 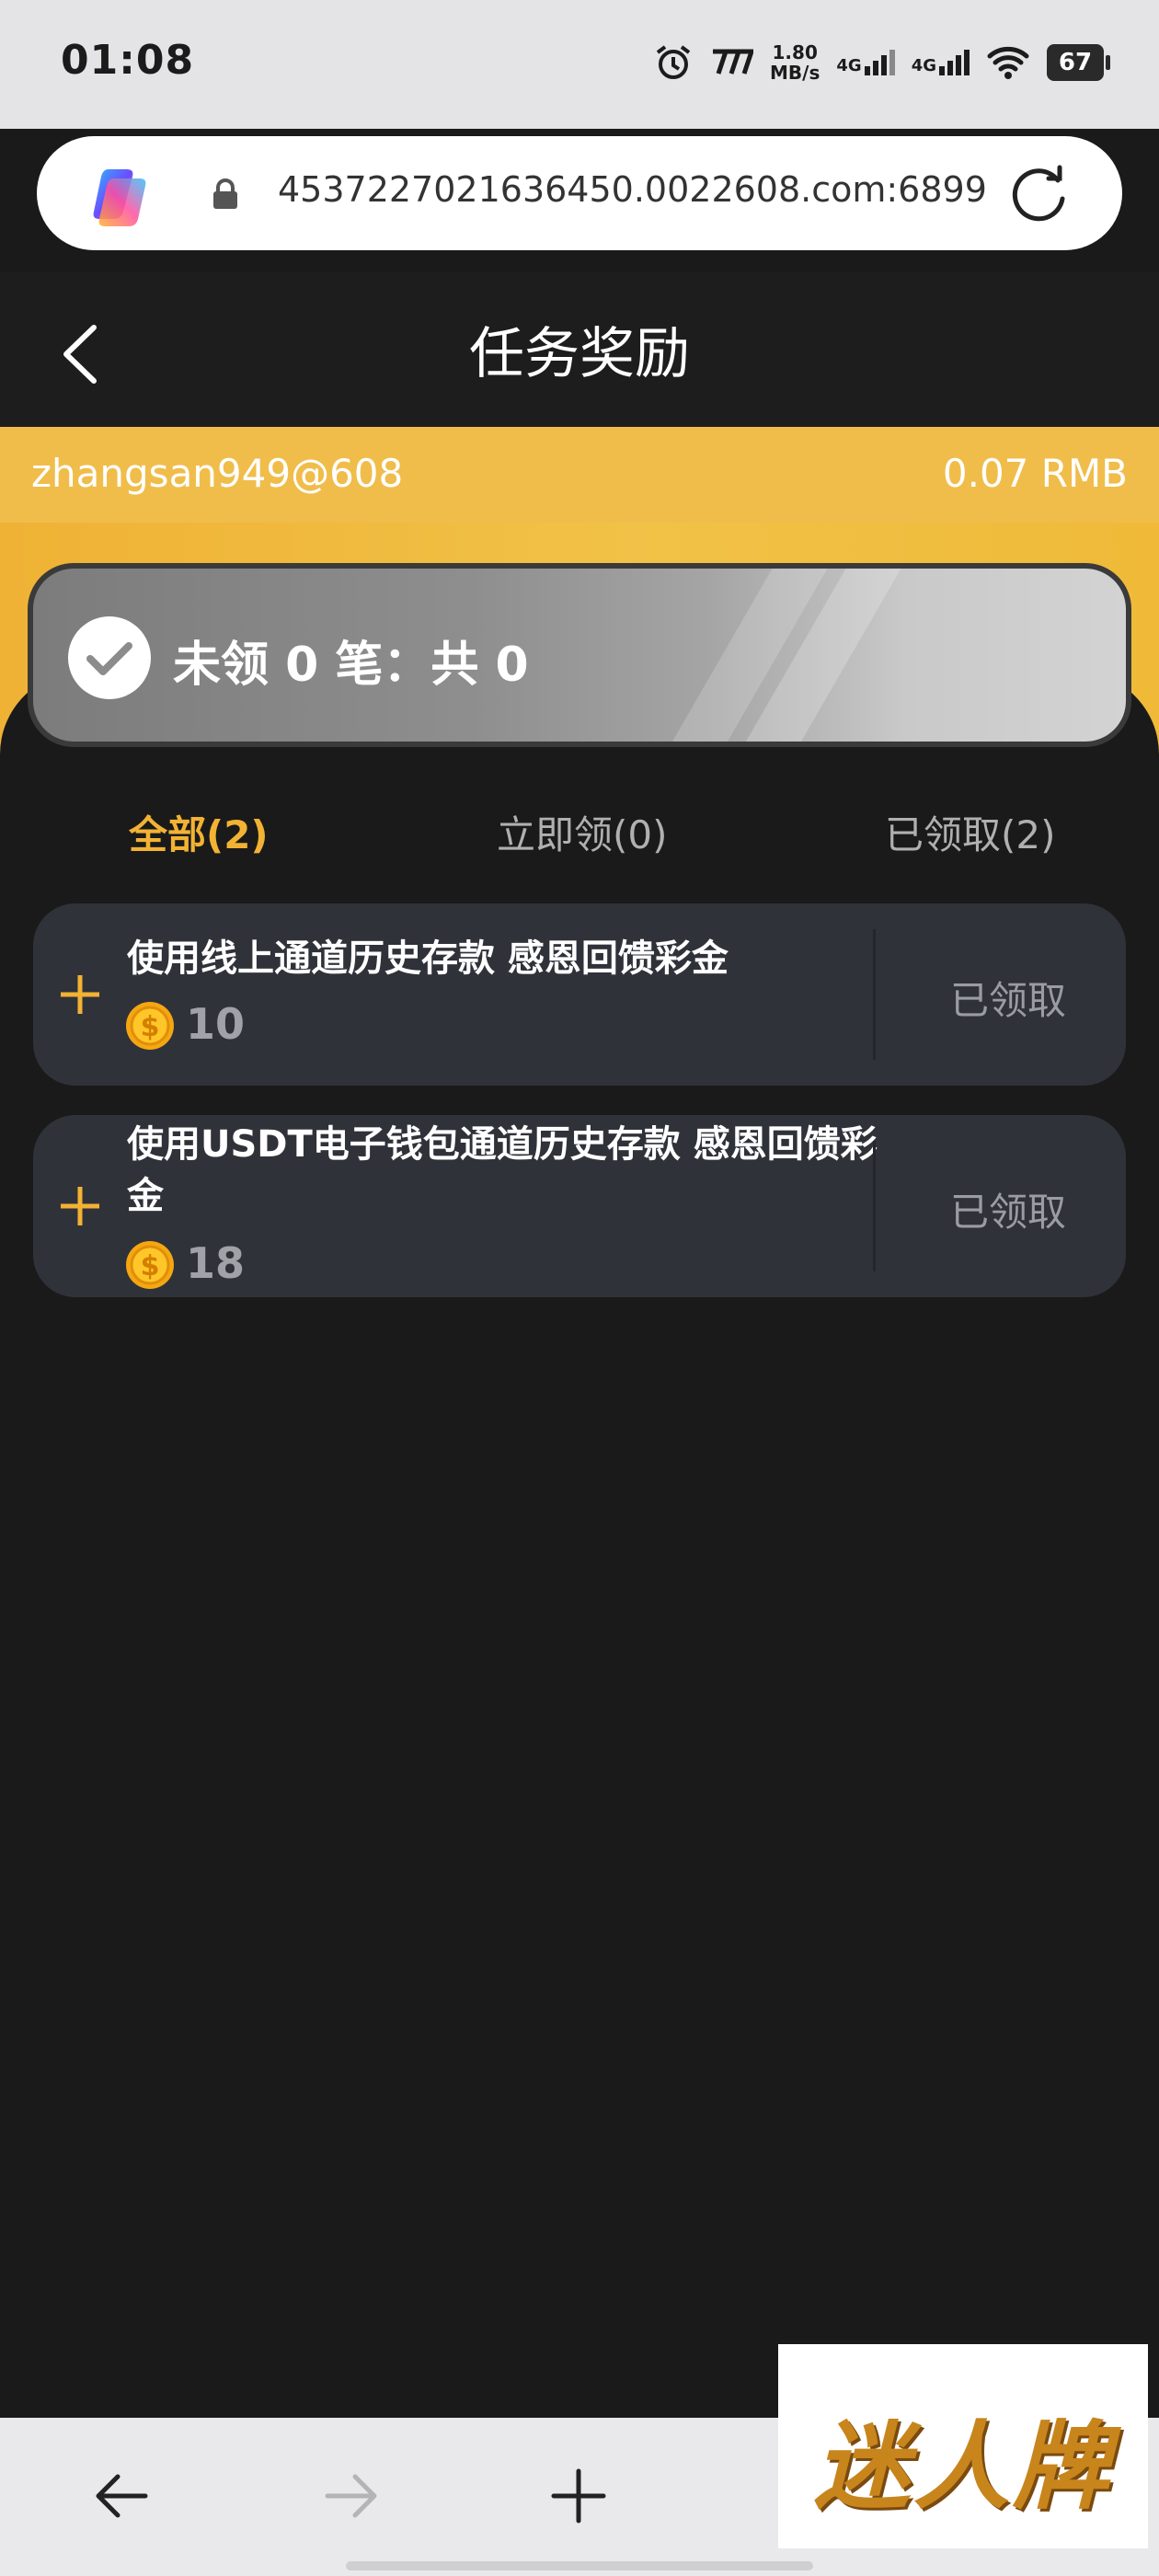 I want to click on watermark: 迷人牌, so click(x=963, y=2446).